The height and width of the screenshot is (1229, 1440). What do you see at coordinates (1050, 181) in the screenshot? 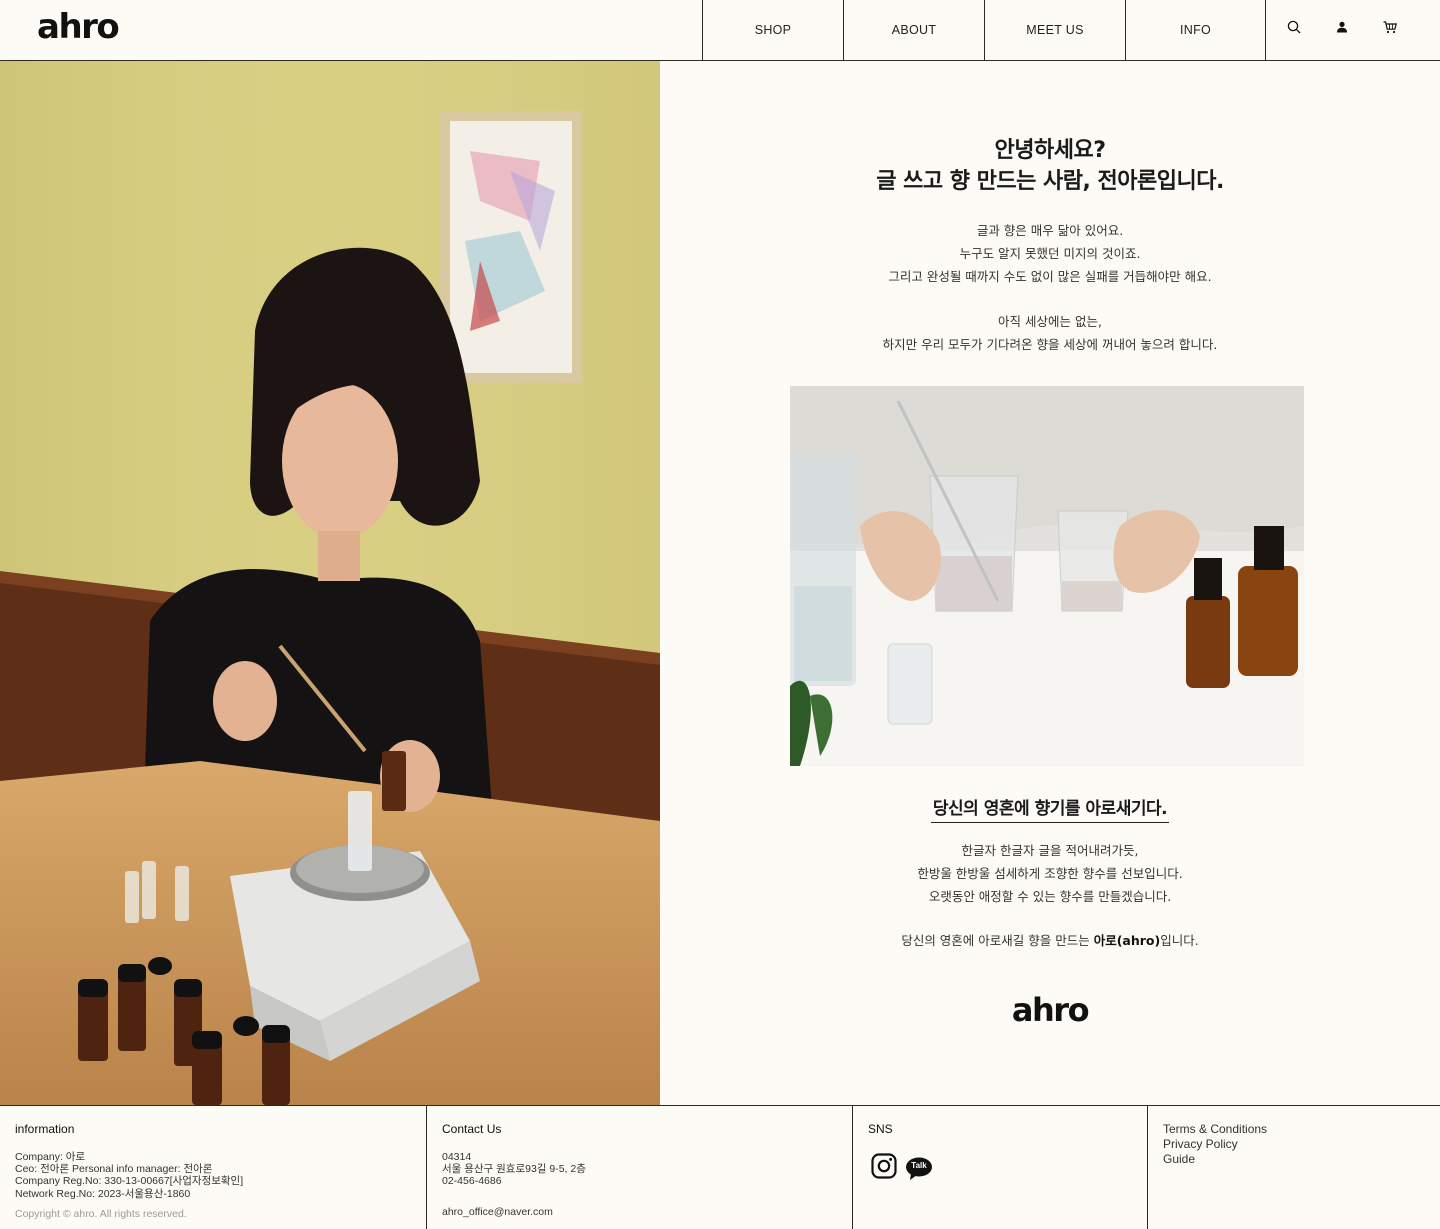
I see `headline-line-2: 글 쓰고 향 만드는 사람, 전아론입니다.` at bounding box center [1050, 181].